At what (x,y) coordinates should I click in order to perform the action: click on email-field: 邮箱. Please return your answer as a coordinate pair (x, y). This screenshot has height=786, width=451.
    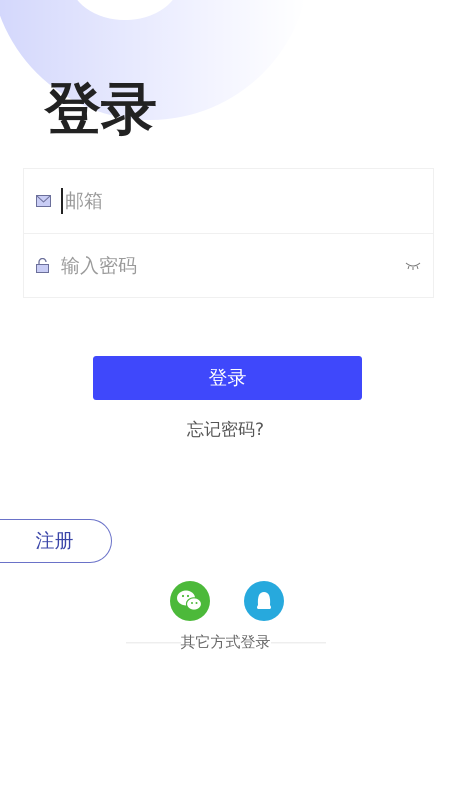
    Looking at the image, I should click on (242, 201).